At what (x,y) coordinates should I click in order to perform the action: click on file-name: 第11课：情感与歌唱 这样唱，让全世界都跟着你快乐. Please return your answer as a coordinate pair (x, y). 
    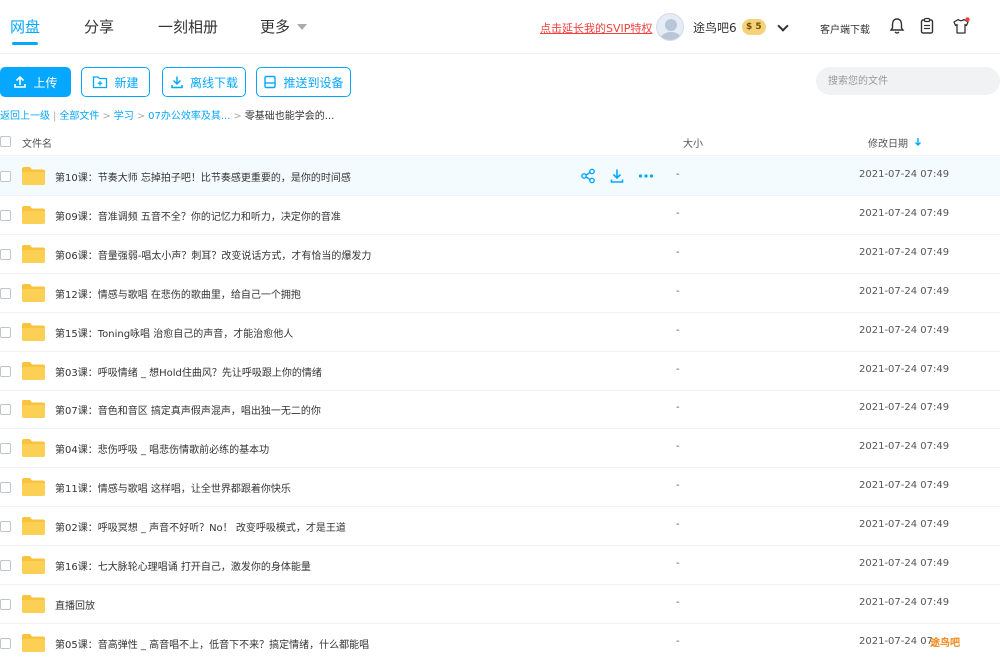
    Looking at the image, I should click on (173, 487).